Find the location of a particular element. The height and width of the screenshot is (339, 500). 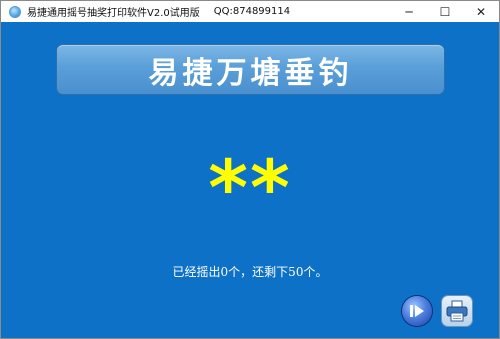

draw-result: ** is located at coordinates (250, 187).